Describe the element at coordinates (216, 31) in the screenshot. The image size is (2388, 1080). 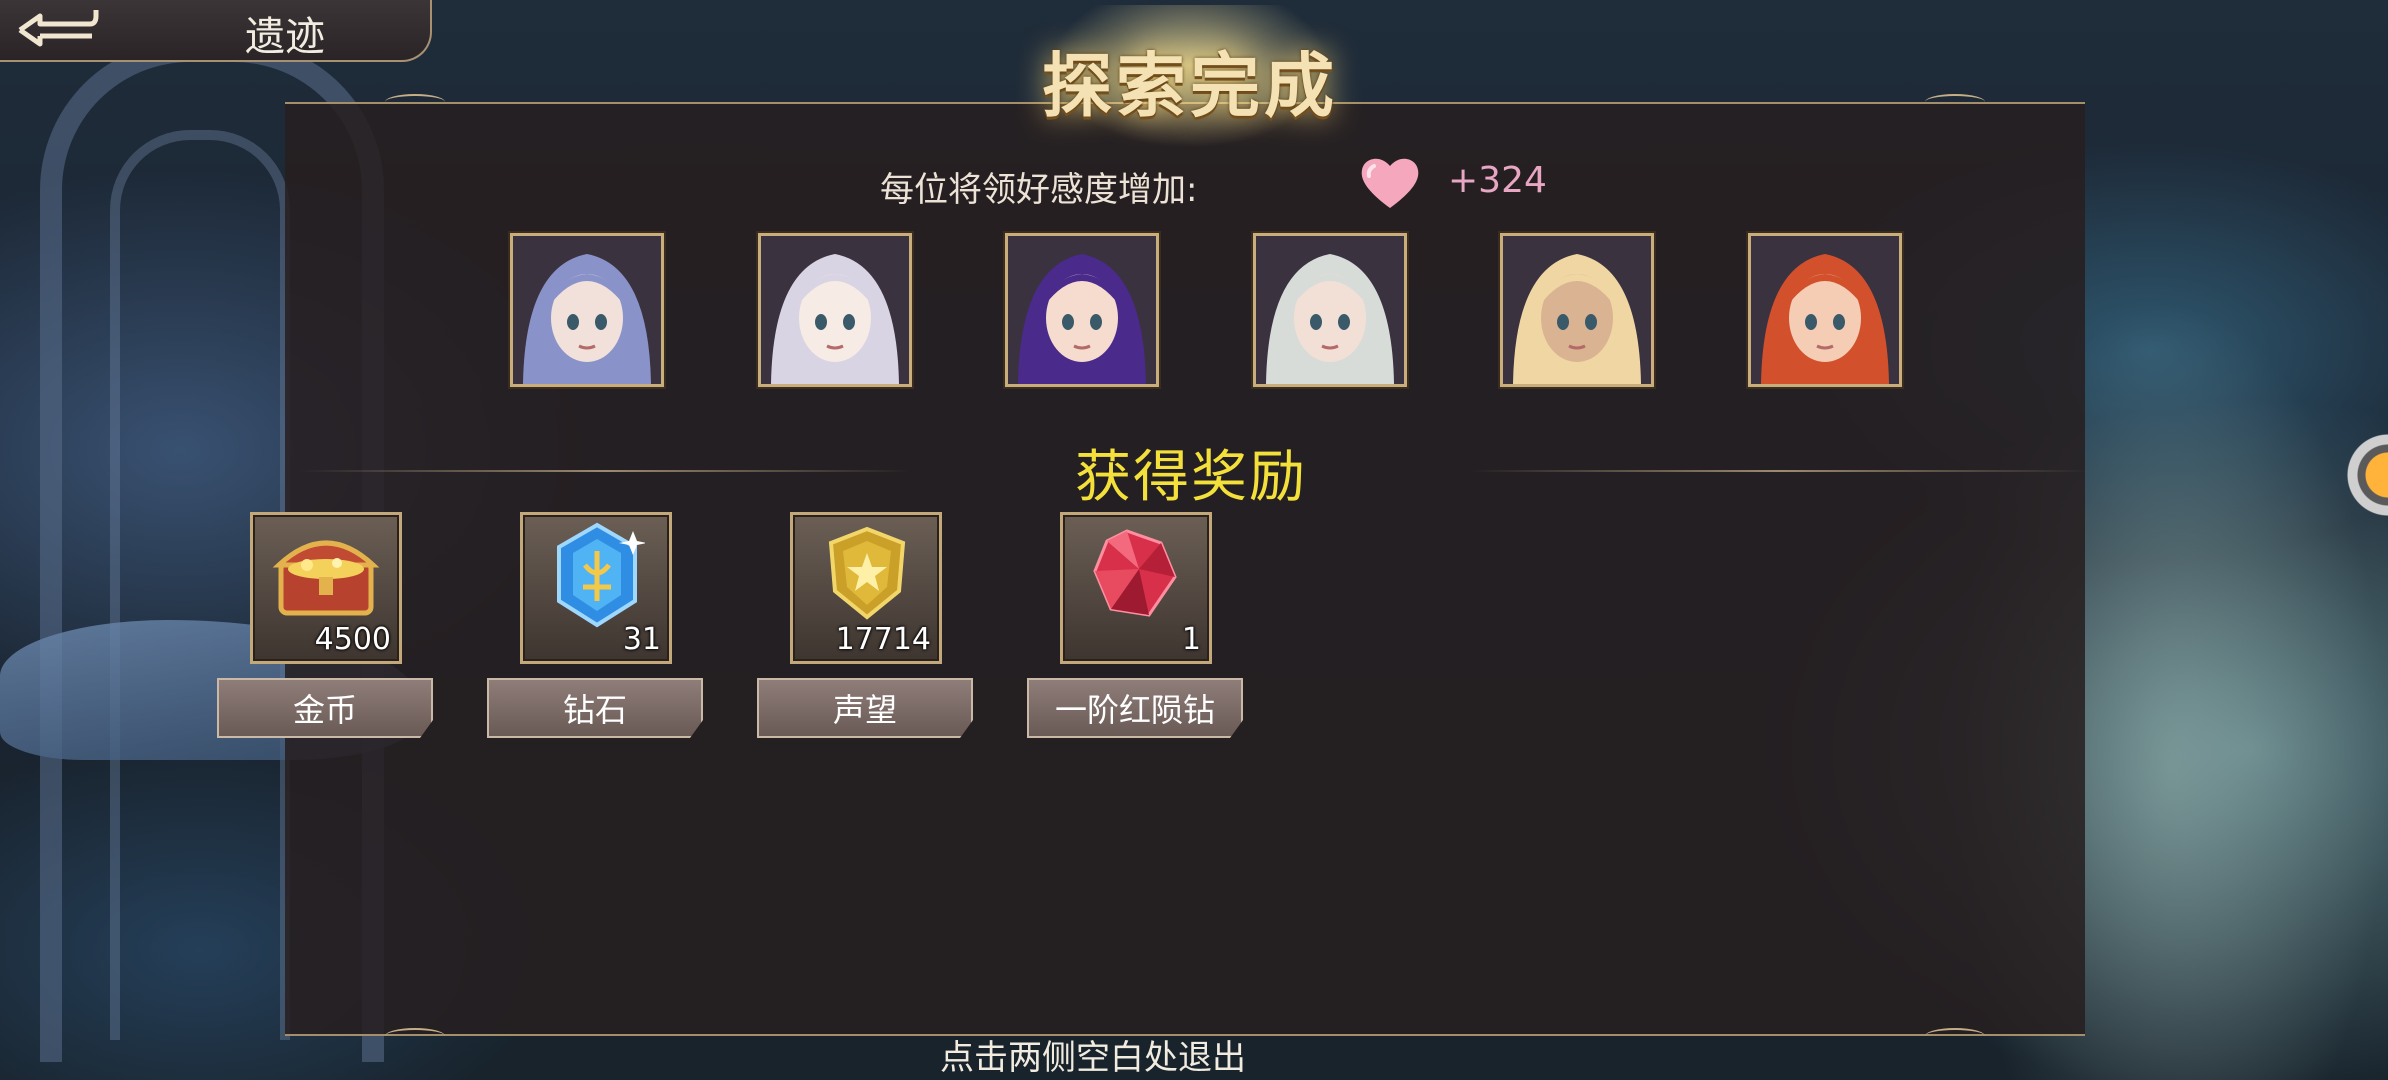
I see `top-back-bar: 遗迹` at that location.